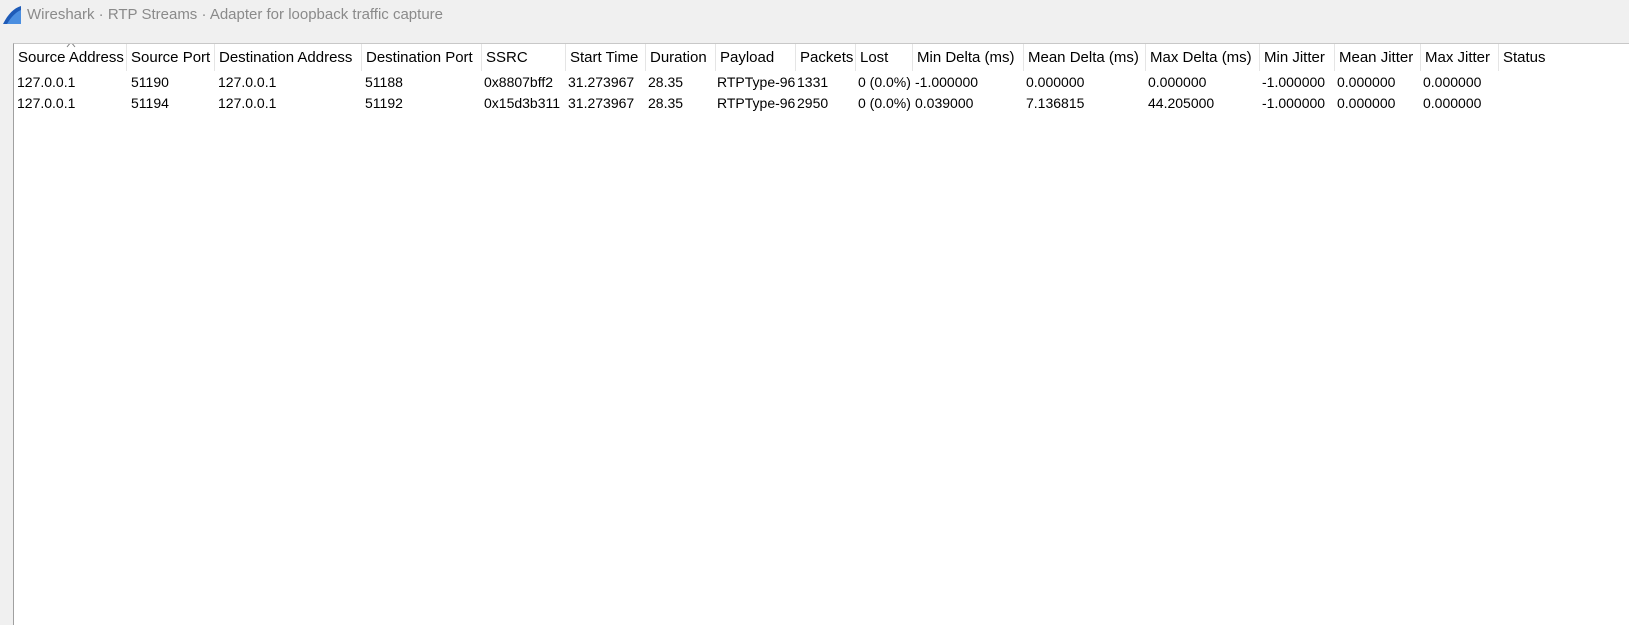  I want to click on column-header-min-delta: Min Delta (ms), so click(968, 57).